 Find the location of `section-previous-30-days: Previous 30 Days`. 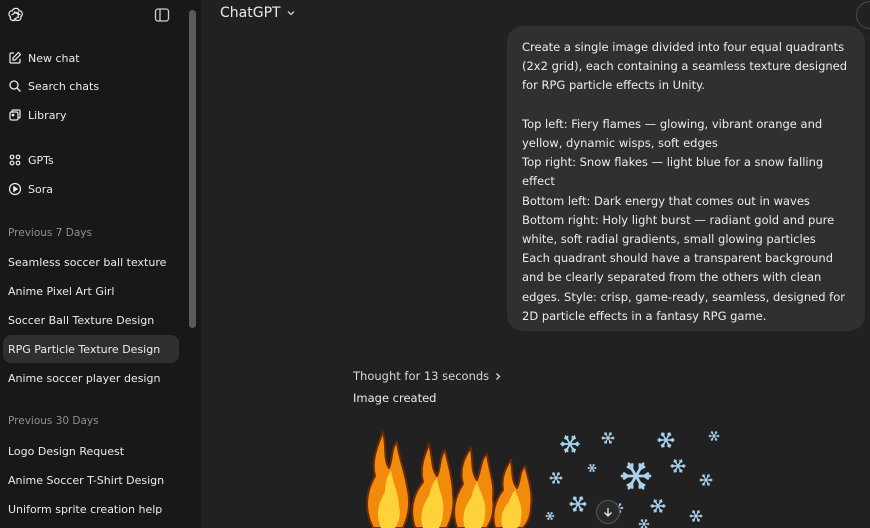

section-previous-30-days: Previous 30 Days is located at coordinates (53, 421).